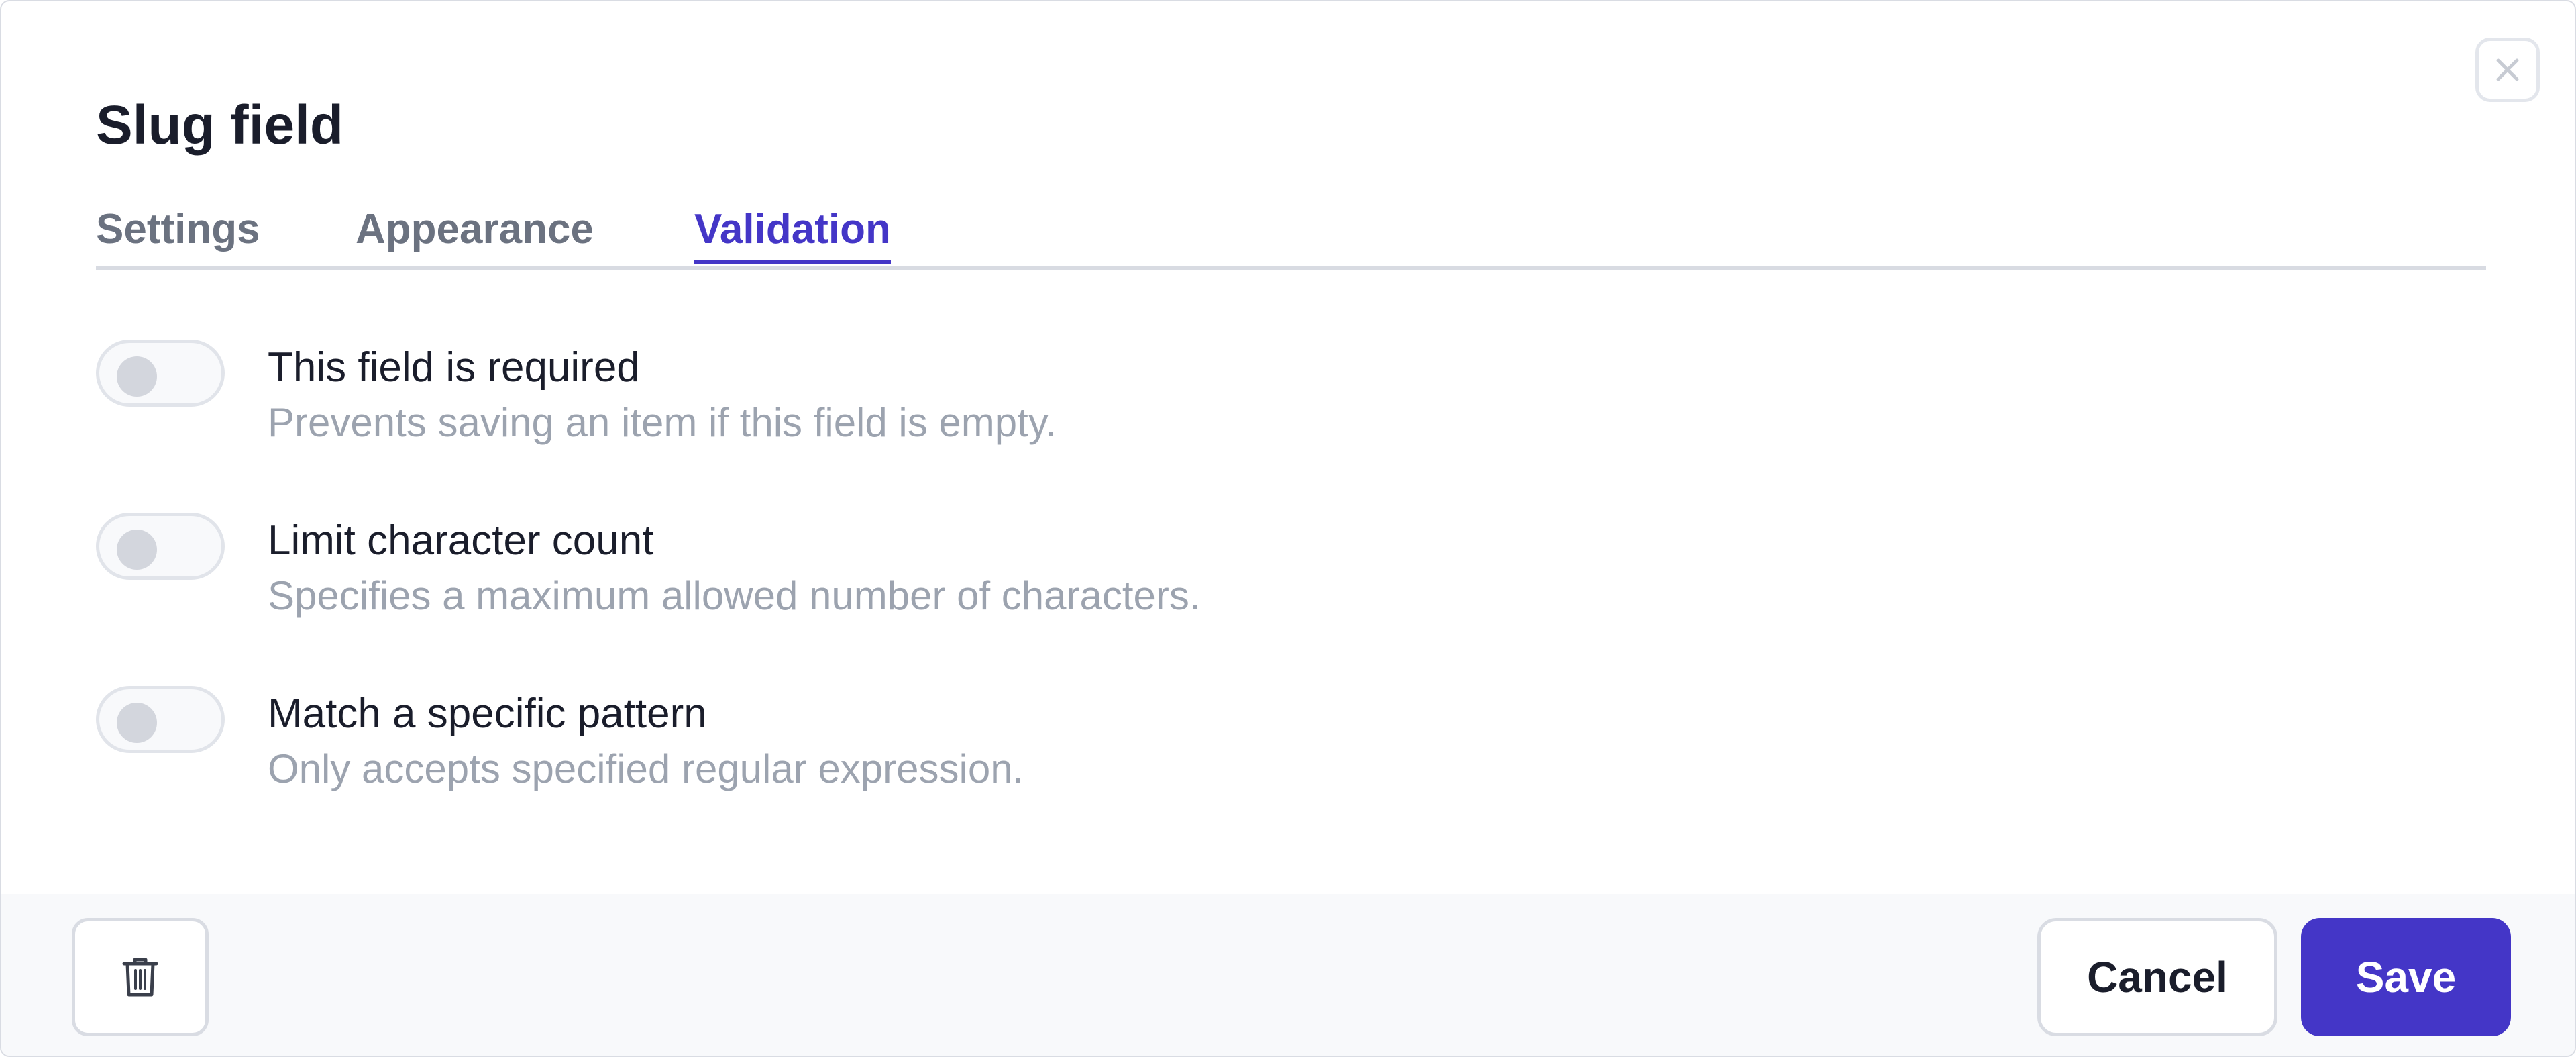 This screenshot has width=2576, height=1057. I want to click on close-icon, so click(2507, 69).